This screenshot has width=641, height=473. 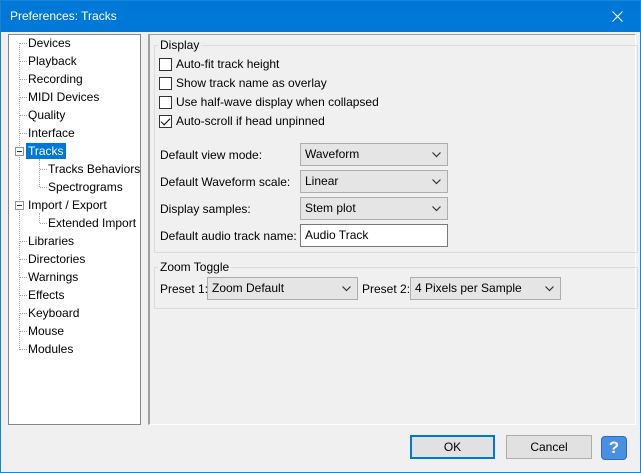 I want to click on view-mode-label: Default view mode:, so click(x=211, y=155).